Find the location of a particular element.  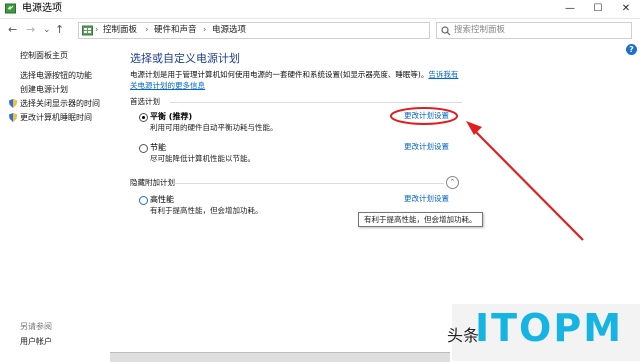

power-options-icon is located at coordinates (10, 8).